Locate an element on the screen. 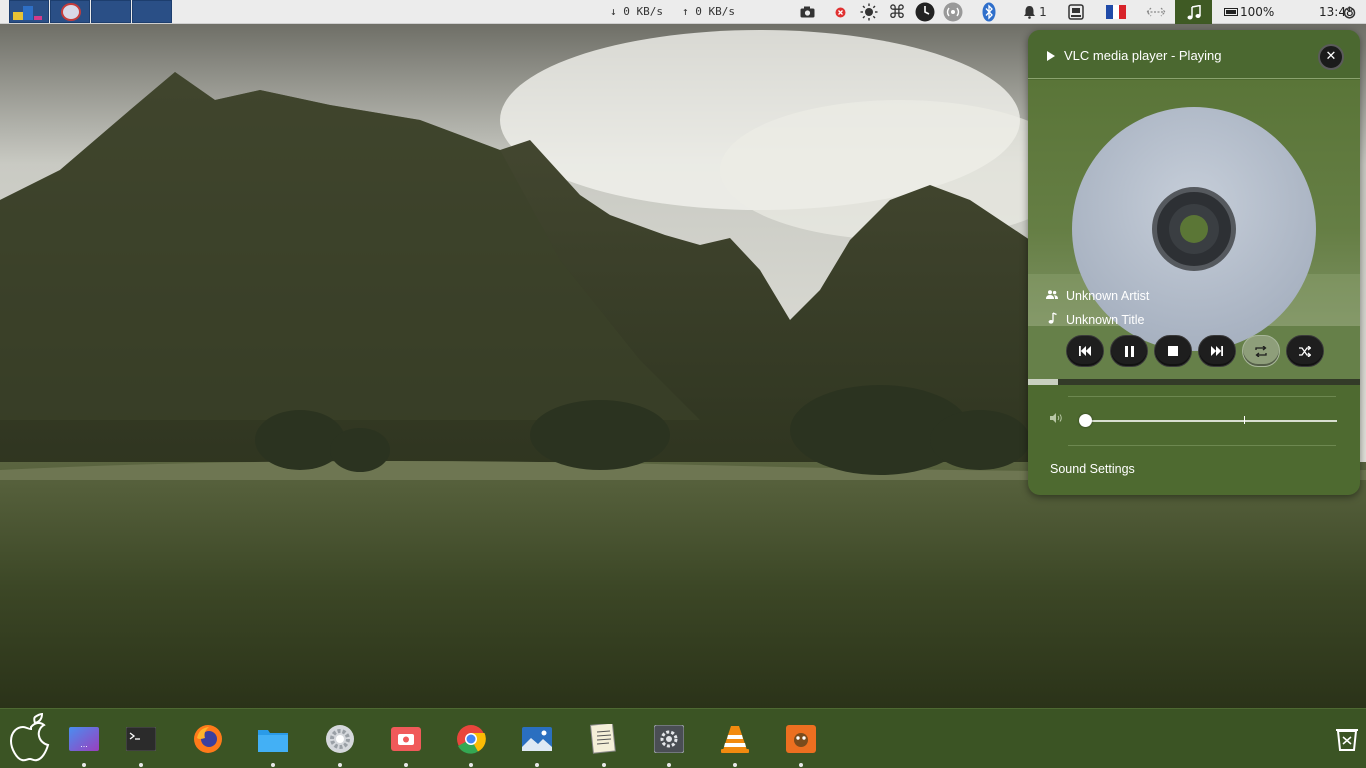  power-icon is located at coordinates (1349, 12).